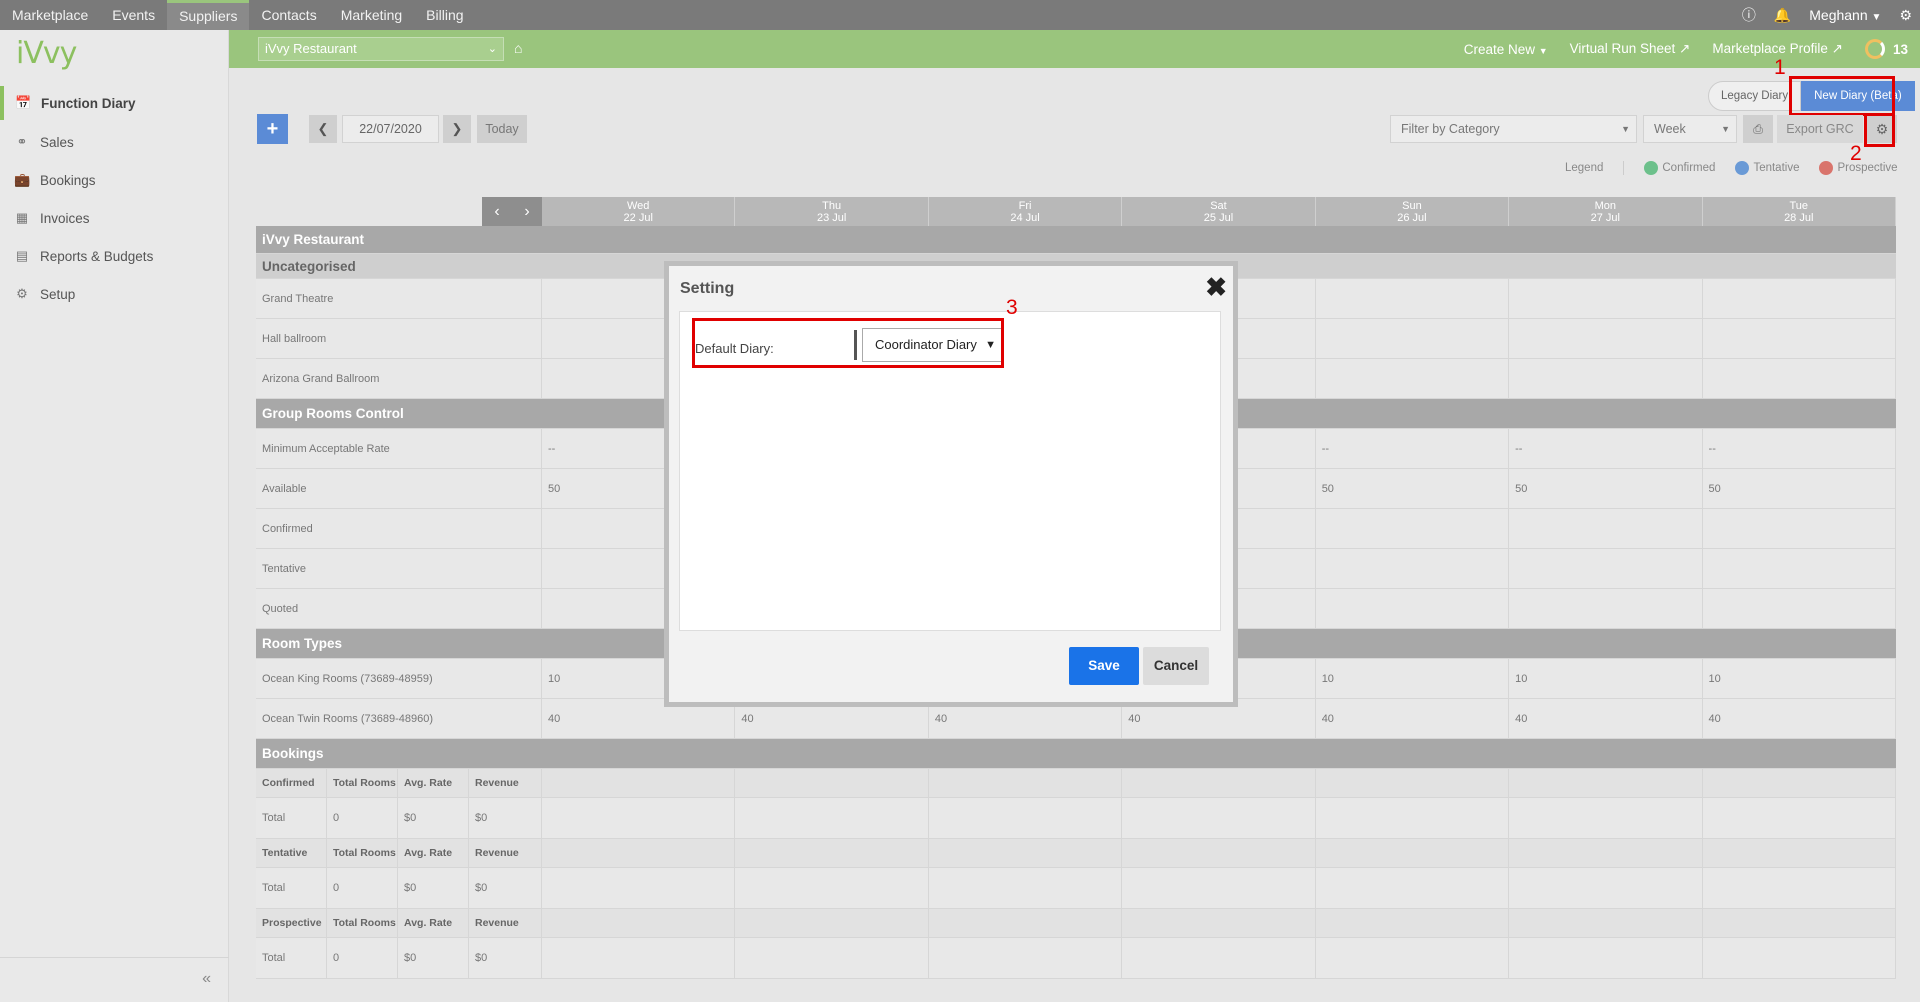 The height and width of the screenshot is (1002, 1920). I want to click on space-label: Hall ballroom, so click(399, 338).